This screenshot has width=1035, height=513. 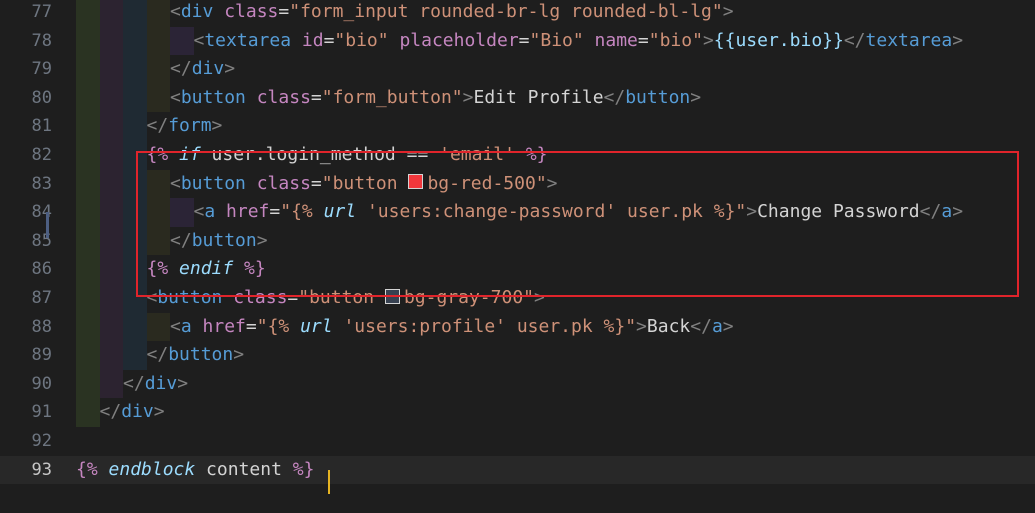 I want to click on line-number: 77, so click(x=41, y=12).